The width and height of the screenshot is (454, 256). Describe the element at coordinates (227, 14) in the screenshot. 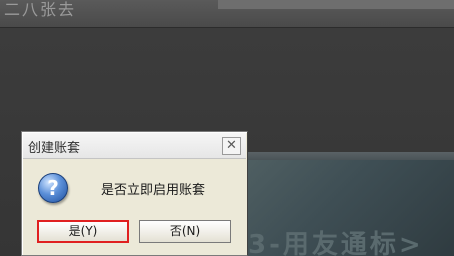

I see `background-header: 二八张去` at that location.